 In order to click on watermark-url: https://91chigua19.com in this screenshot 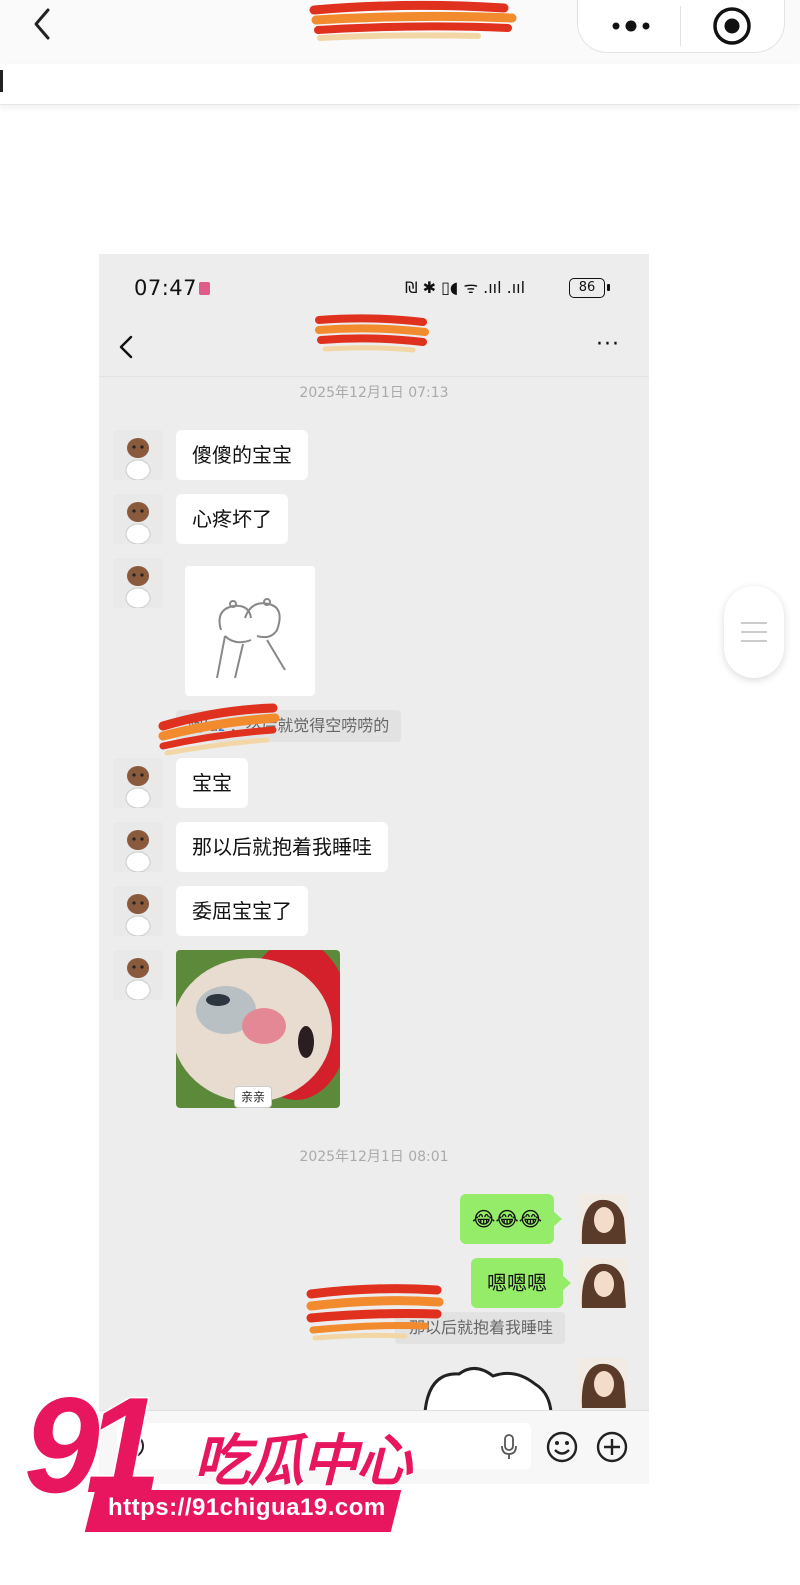, I will do `click(247, 1507)`.